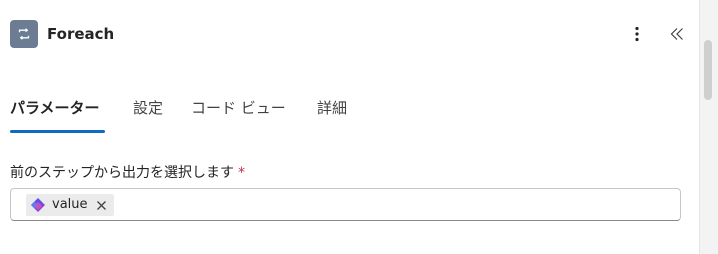 The width and height of the screenshot is (718, 254). I want to click on value-token: value, so click(70, 205).